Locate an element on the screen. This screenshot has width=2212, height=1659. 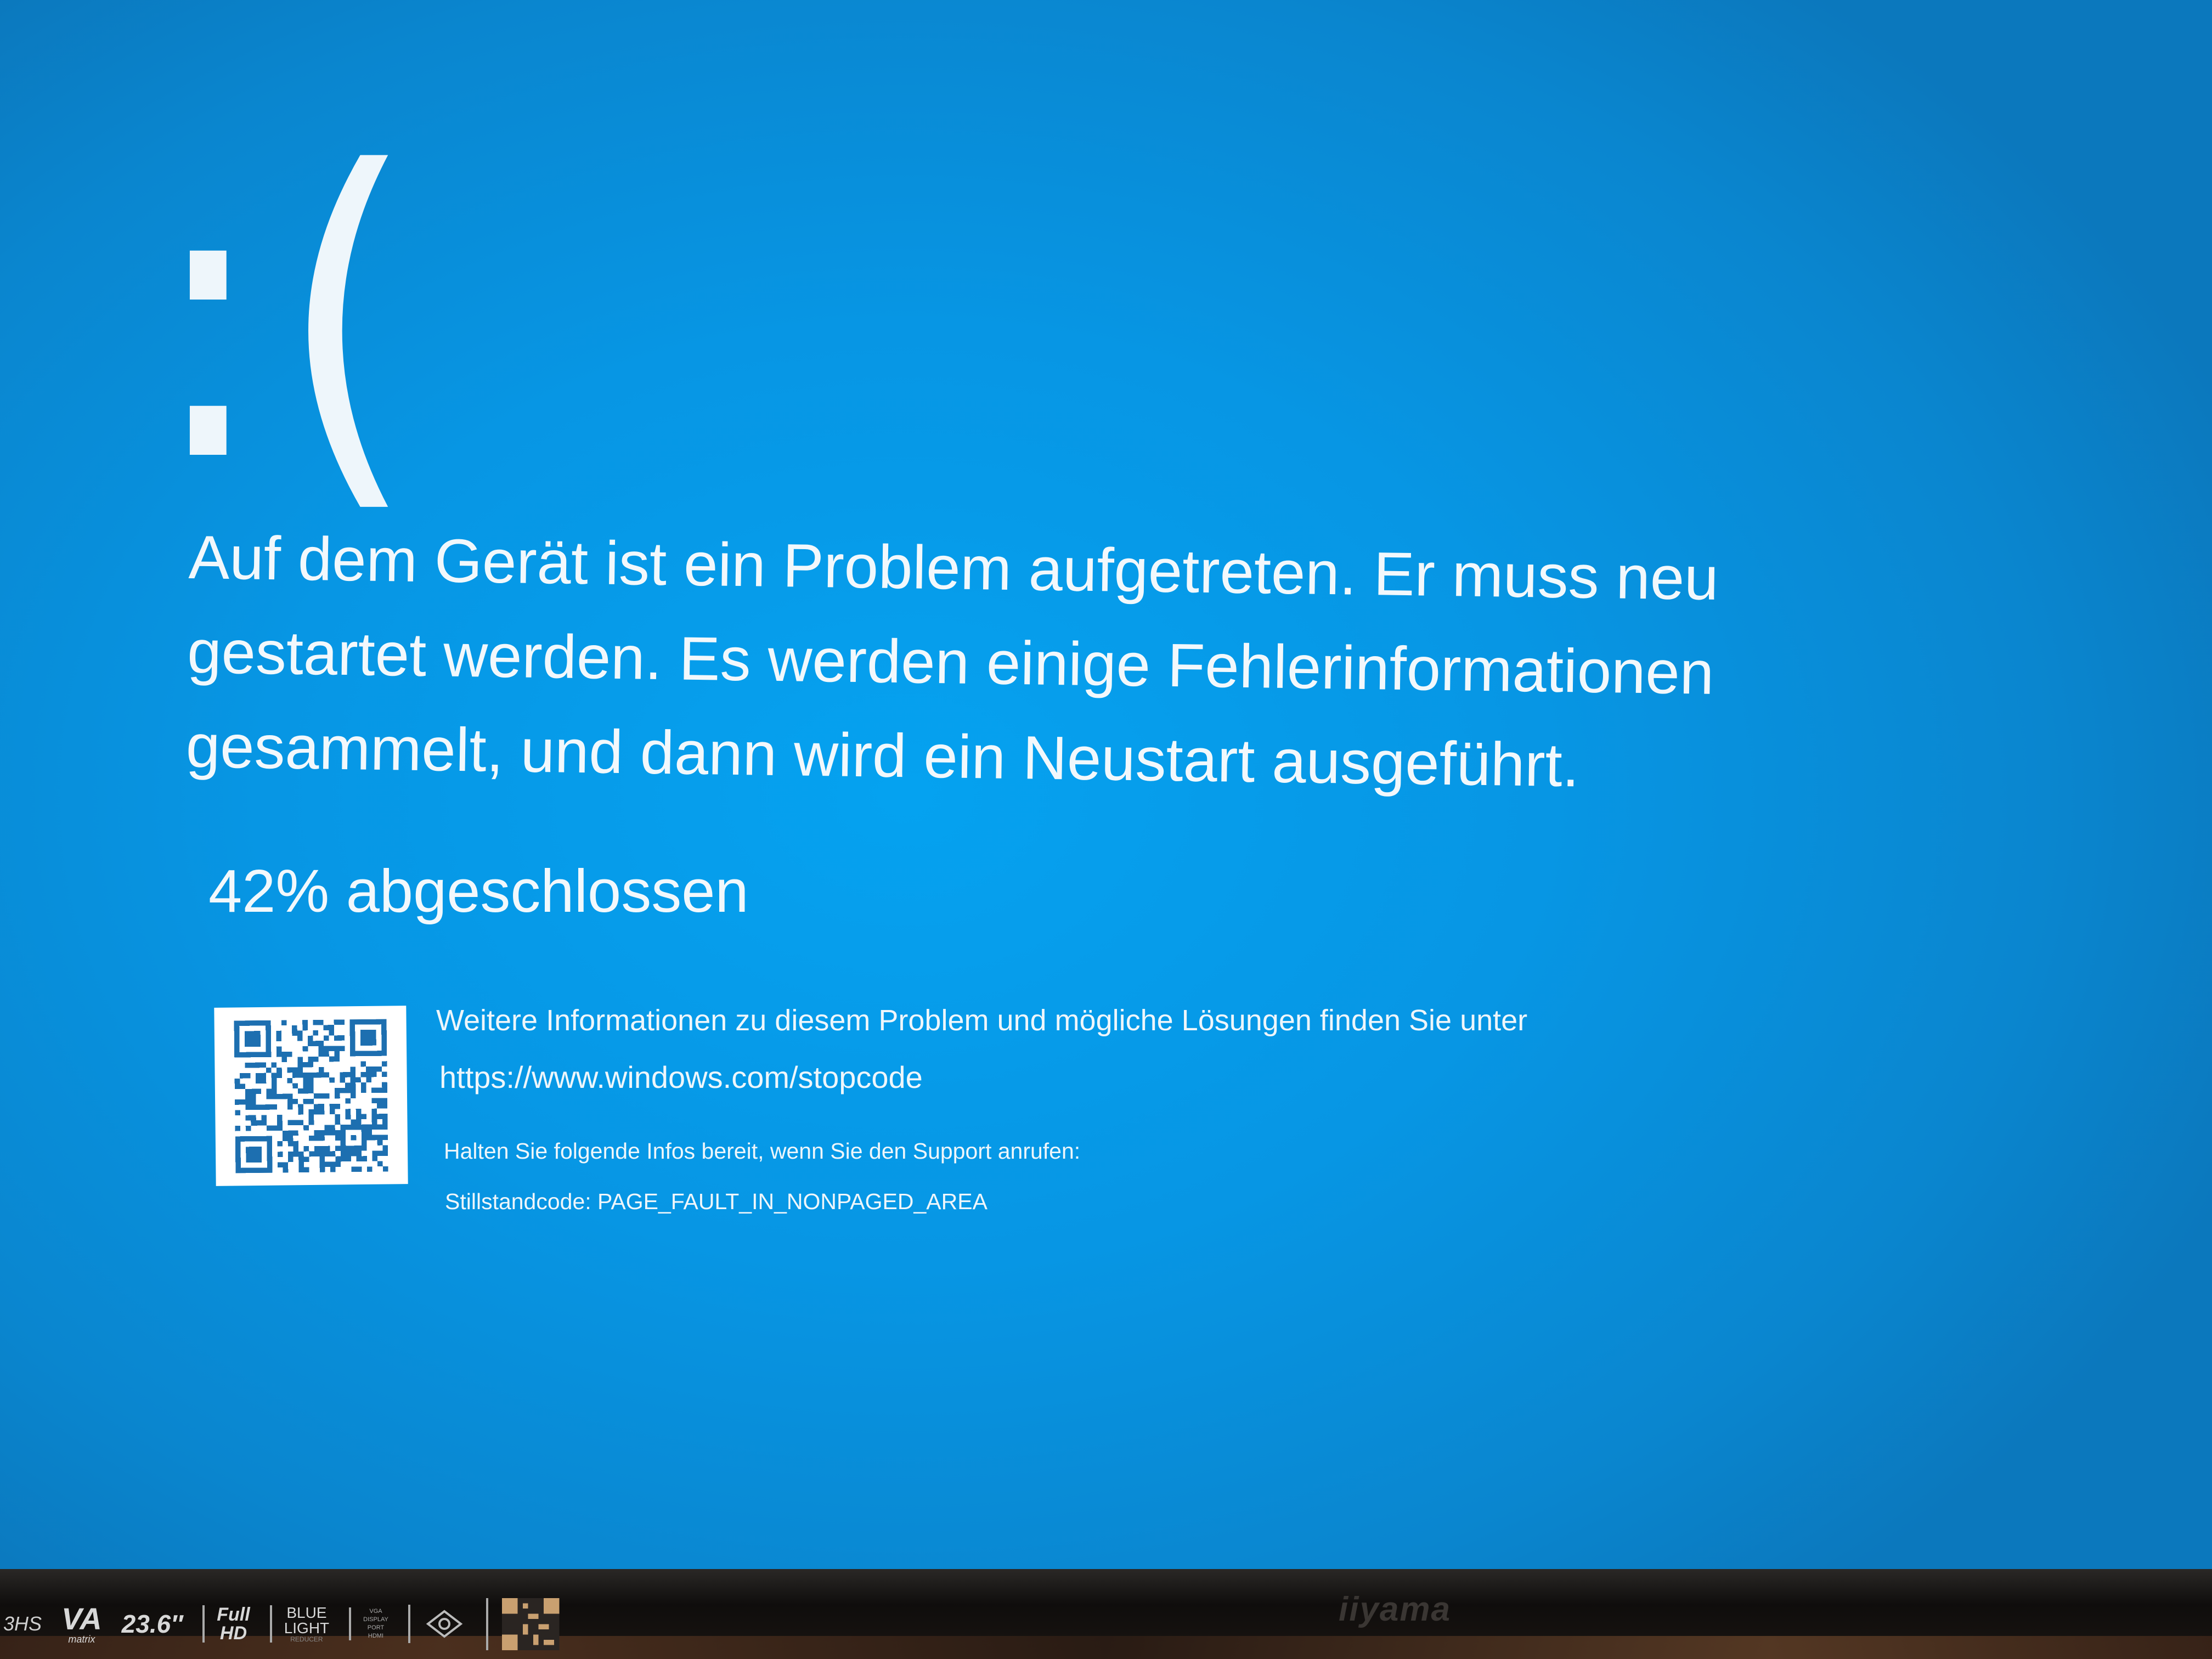
full-hd-badge: Full HD is located at coordinates (226, 1624).